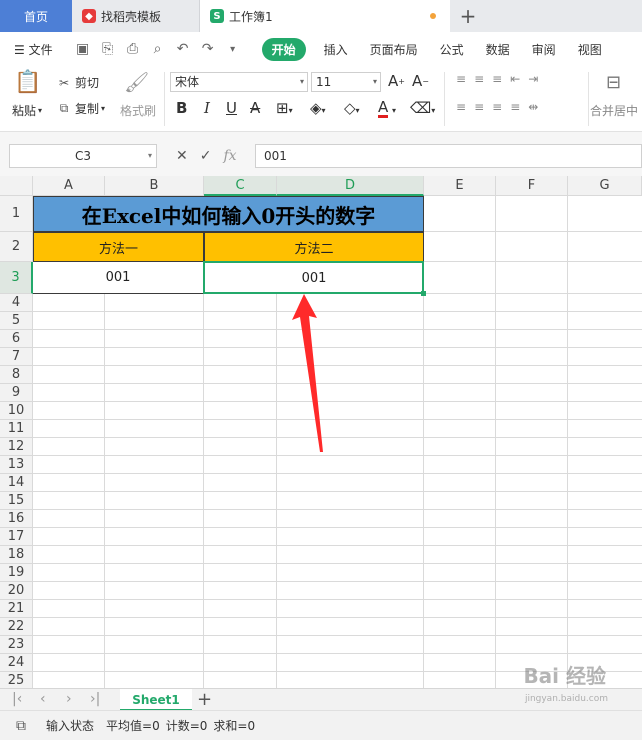 This screenshot has width=642, height=740. What do you see at coordinates (16, 357) in the screenshot?
I see `row-header-7: 7` at bounding box center [16, 357].